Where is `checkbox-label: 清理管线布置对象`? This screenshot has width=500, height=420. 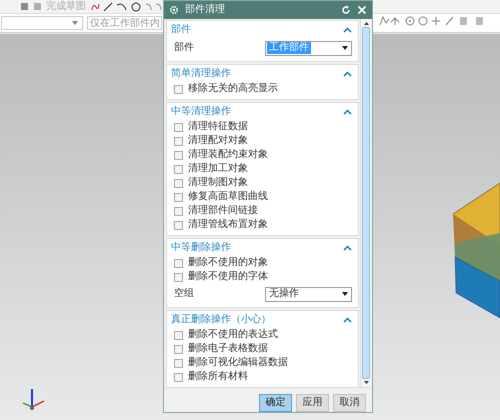
checkbox-label: 清理管线布置对象 is located at coordinates (228, 225).